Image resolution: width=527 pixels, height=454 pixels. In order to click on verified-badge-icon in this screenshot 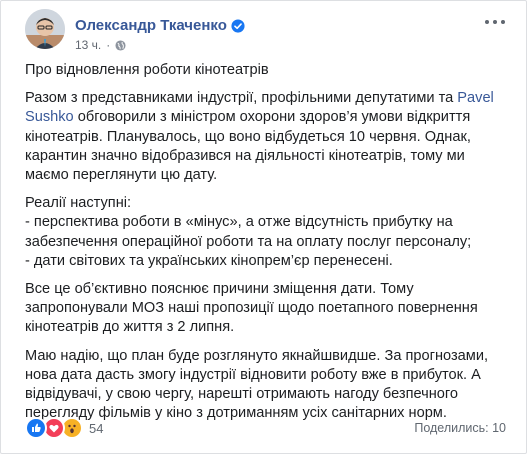, I will do `click(238, 26)`.